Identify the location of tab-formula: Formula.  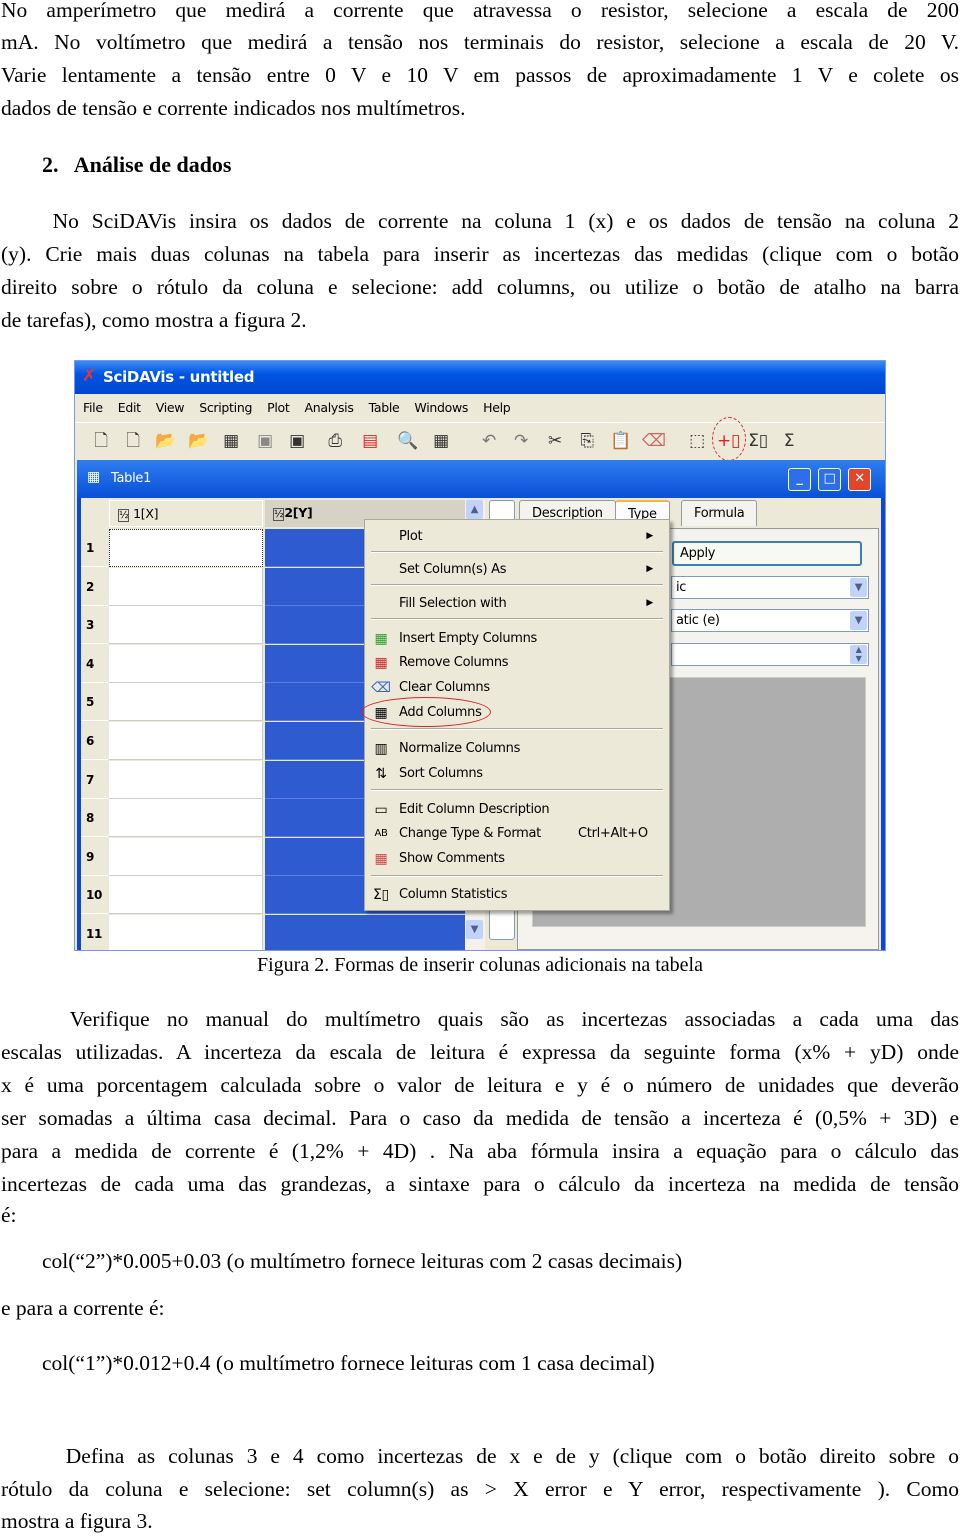
(719, 513).